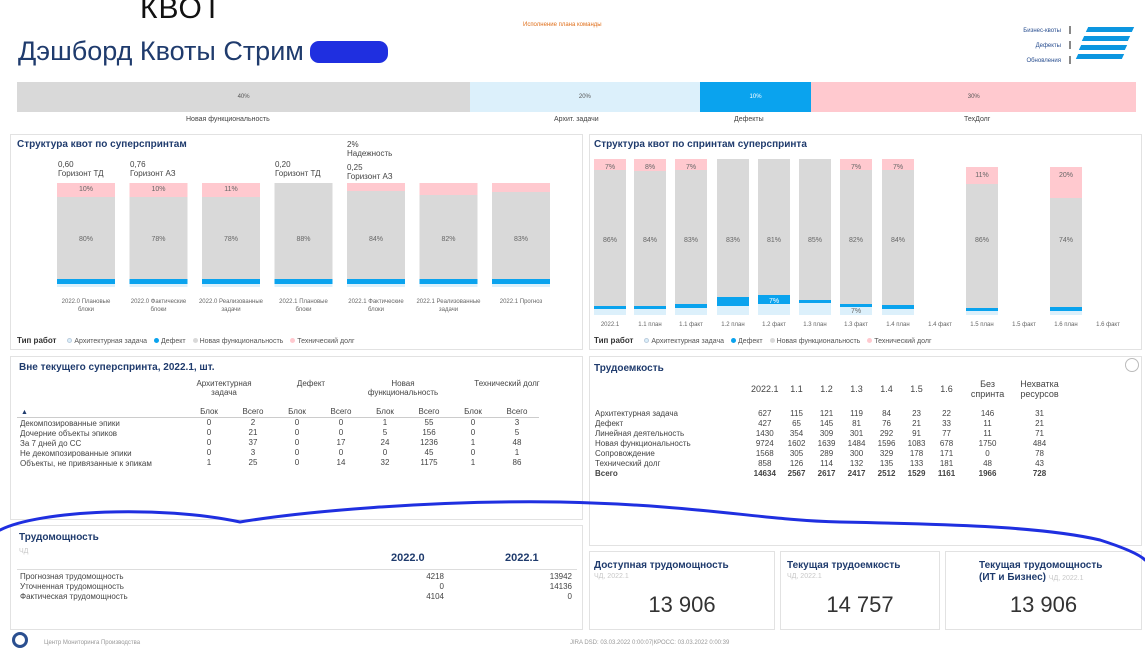  Describe the element at coordinates (1039, 389) in the screenshot. I see `column-header: Нехватка ресурсов` at that location.